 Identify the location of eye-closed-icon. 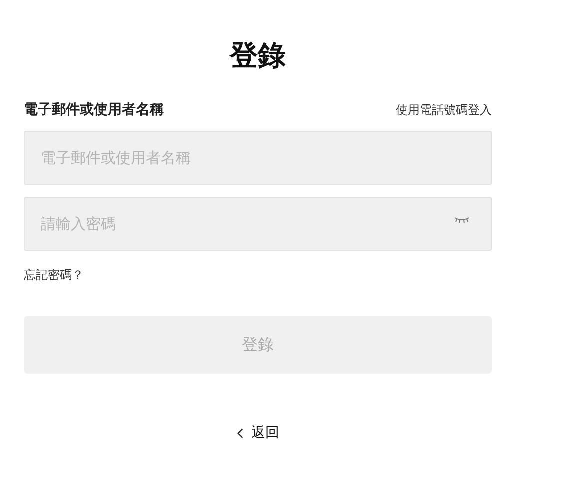
(462, 220).